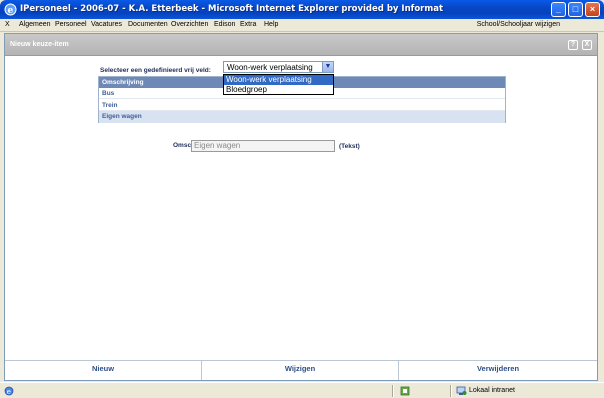 The image size is (604, 398). What do you see at coordinates (248, 24) in the screenshot?
I see `menu-item-extra: Extra` at bounding box center [248, 24].